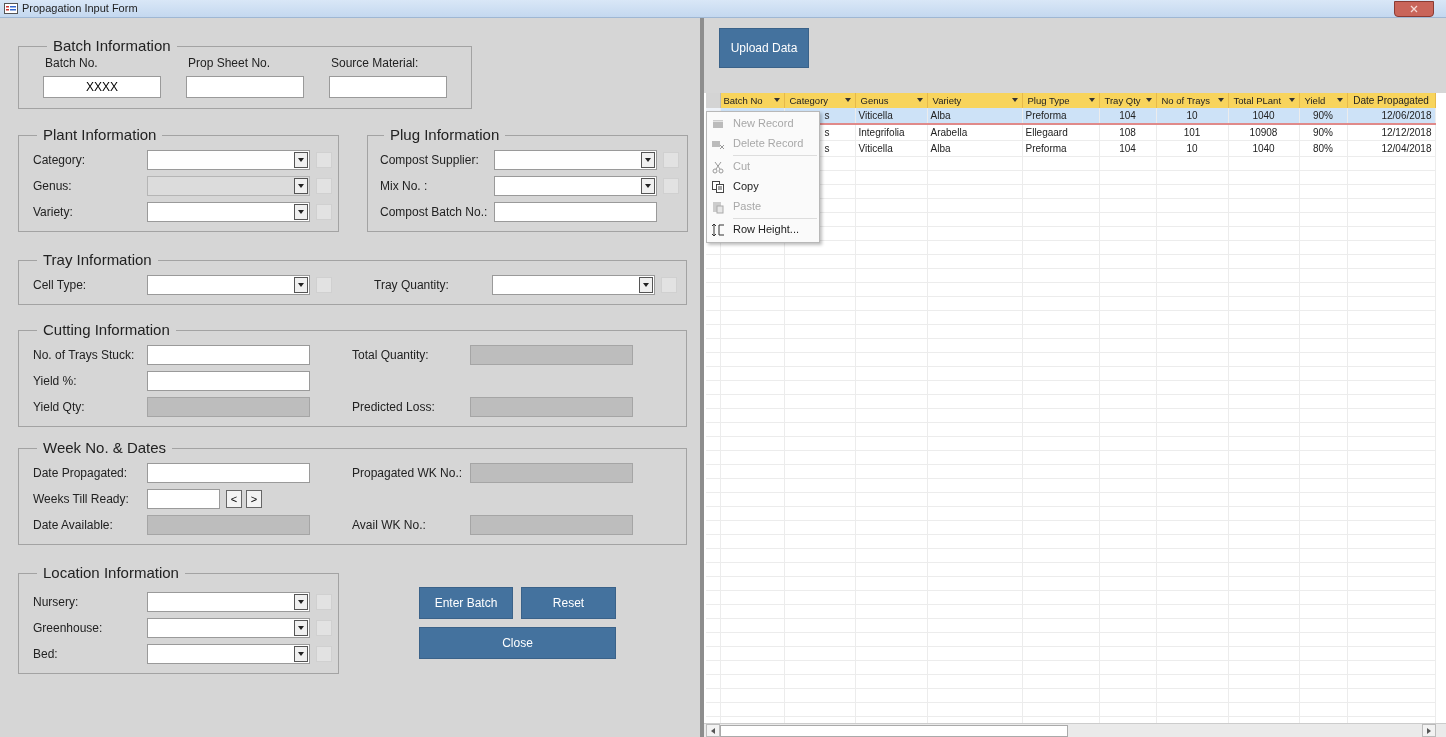 Image resolution: width=1446 pixels, height=737 pixels. Describe the element at coordinates (1127, 132) in the screenshot. I see `table-cell: 108` at that location.